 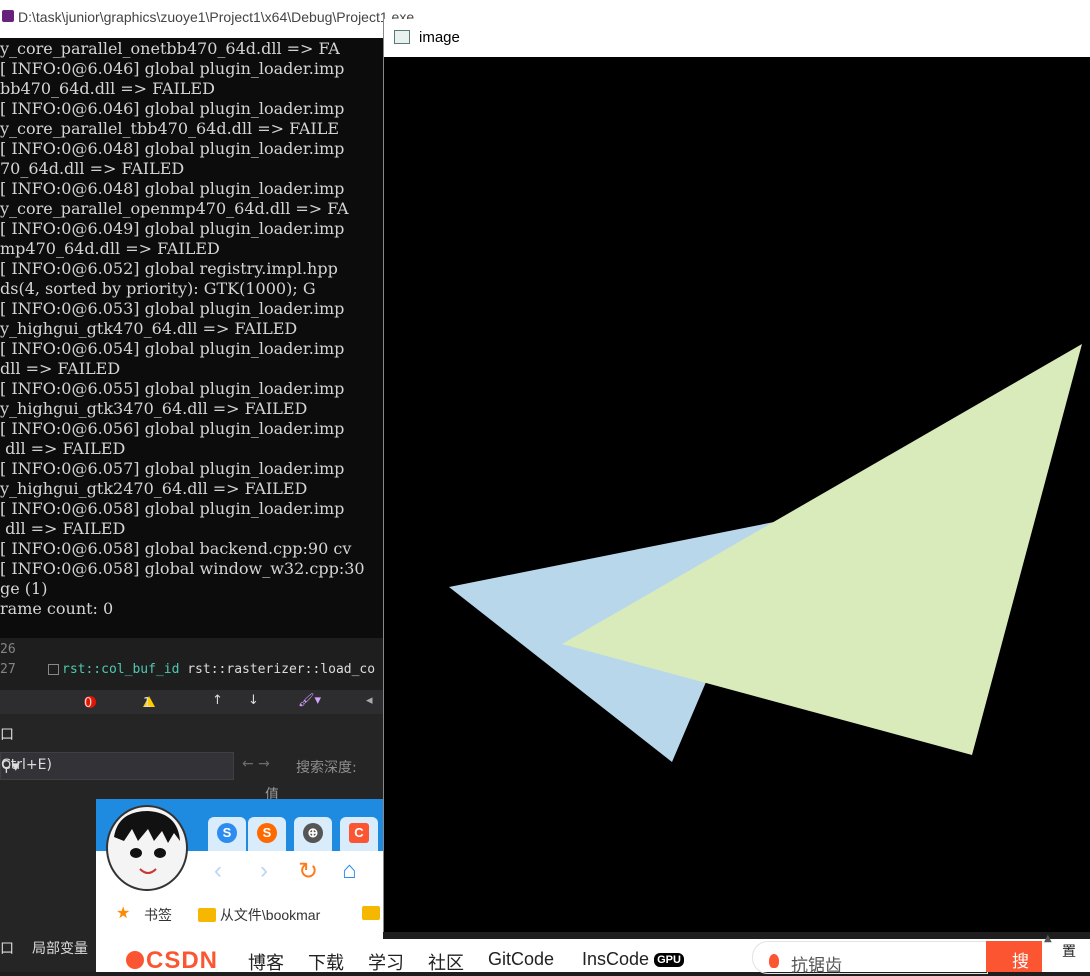 What do you see at coordinates (439, 37) in the screenshot?
I see `image-window-title: image` at bounding box center [439, 37].